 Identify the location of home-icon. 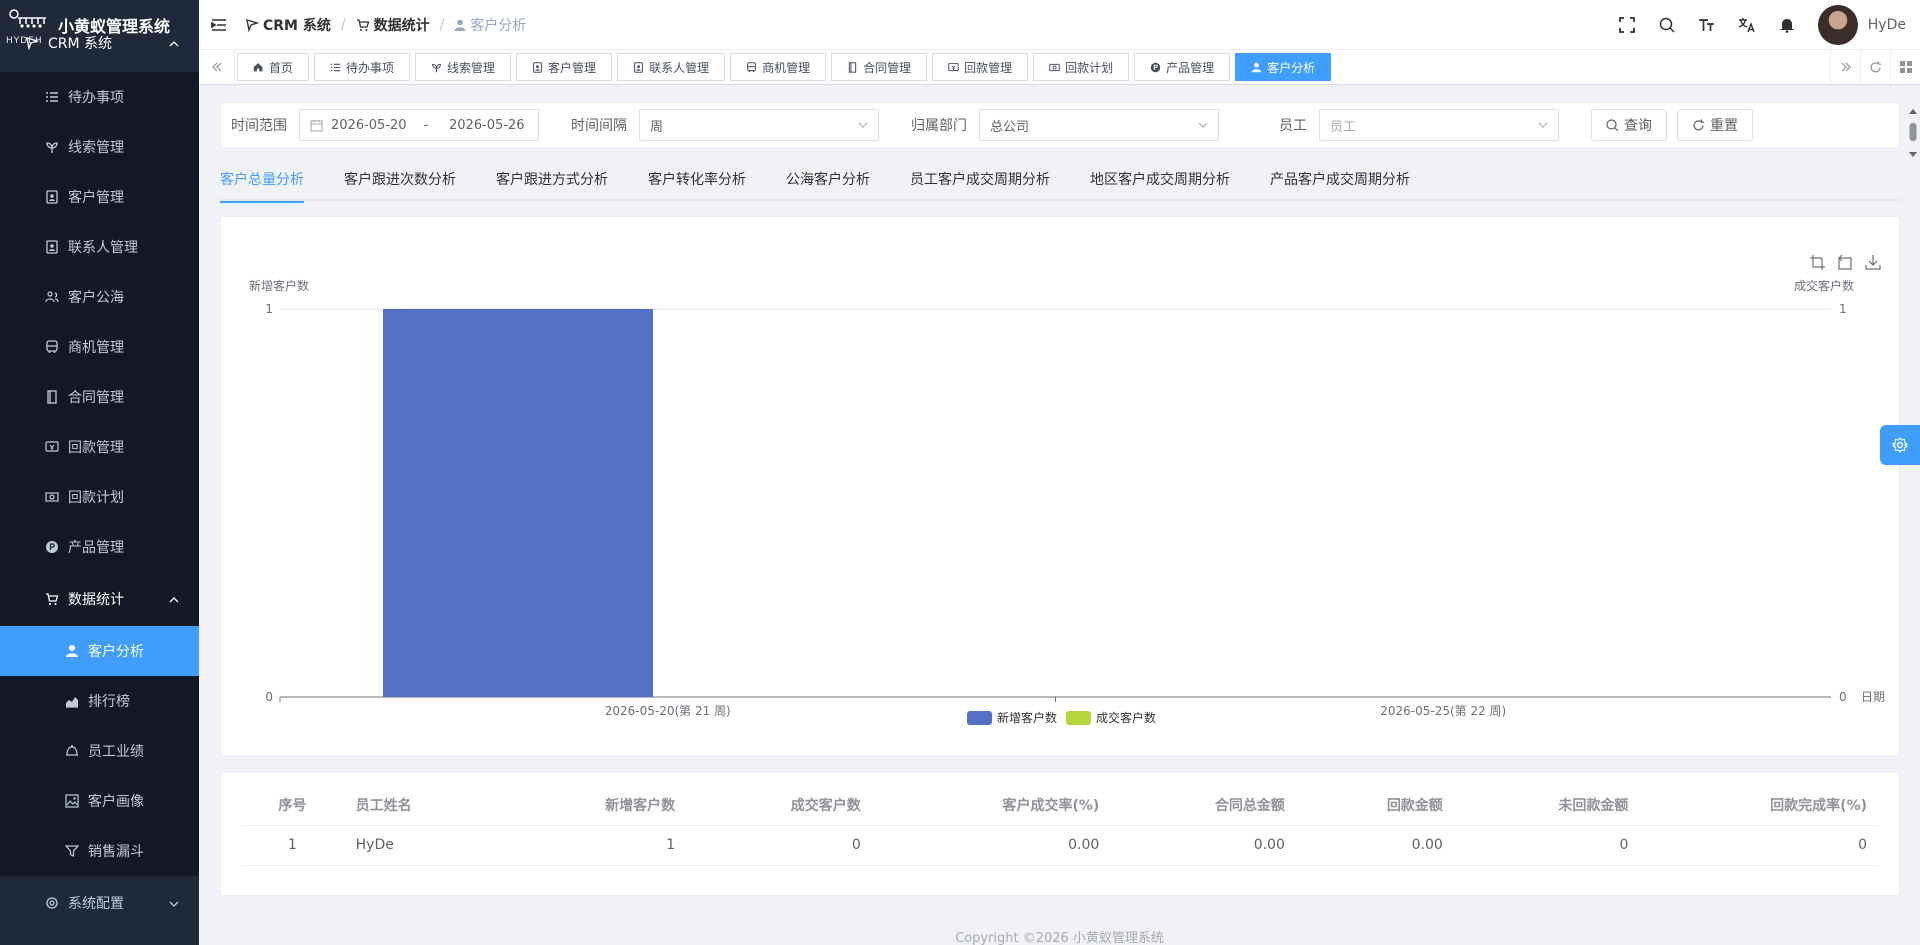
(258, 67).